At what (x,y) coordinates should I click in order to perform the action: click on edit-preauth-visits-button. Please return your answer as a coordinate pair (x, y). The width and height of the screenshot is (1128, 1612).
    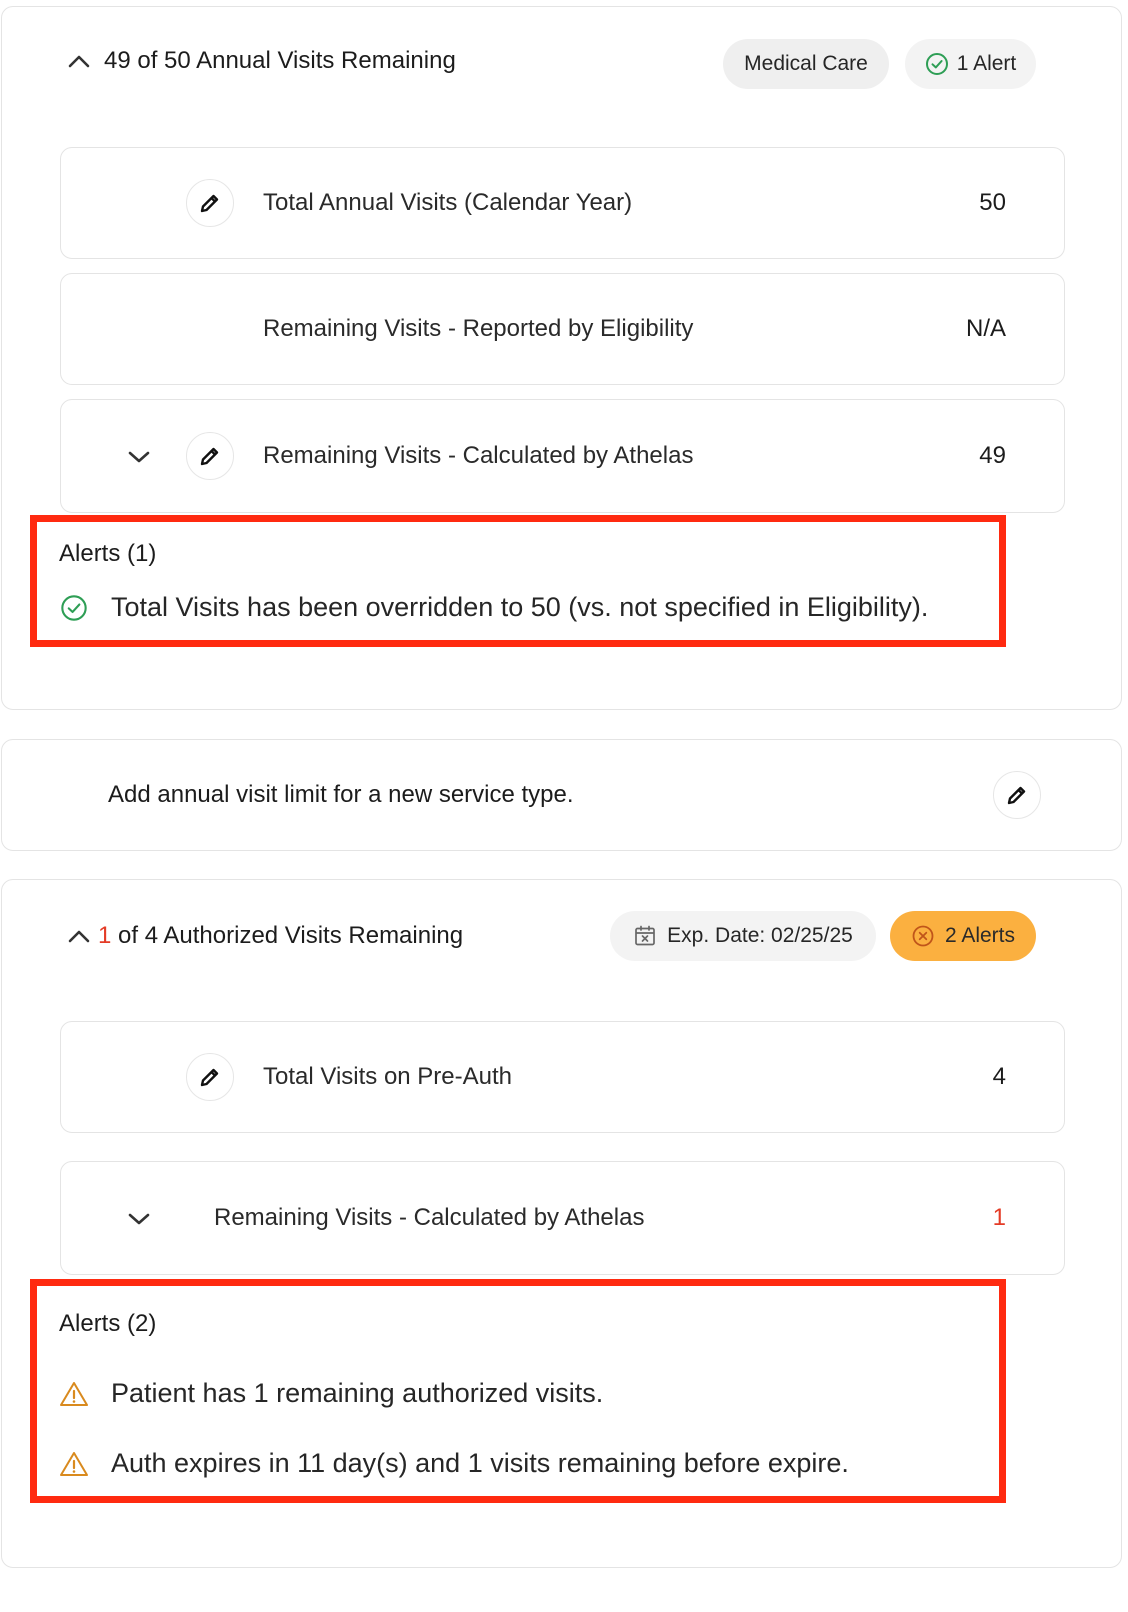
    Looking at the image, I should click on (210, 1077).